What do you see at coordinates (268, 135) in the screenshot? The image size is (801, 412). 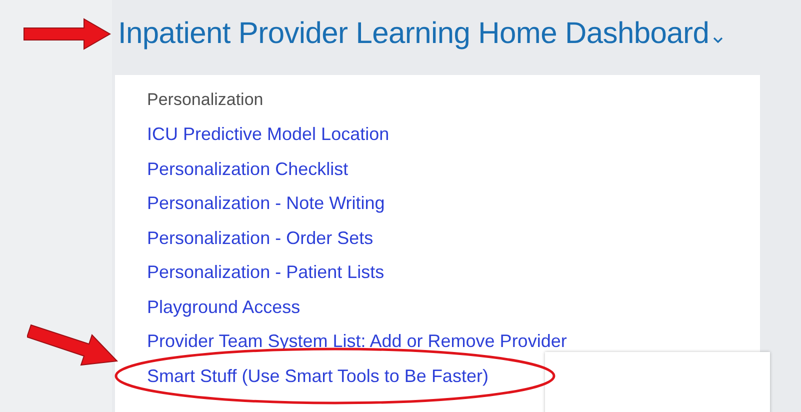 I see `menu-link: ICU Predictive Model Location` at bounding box center [268, 135].